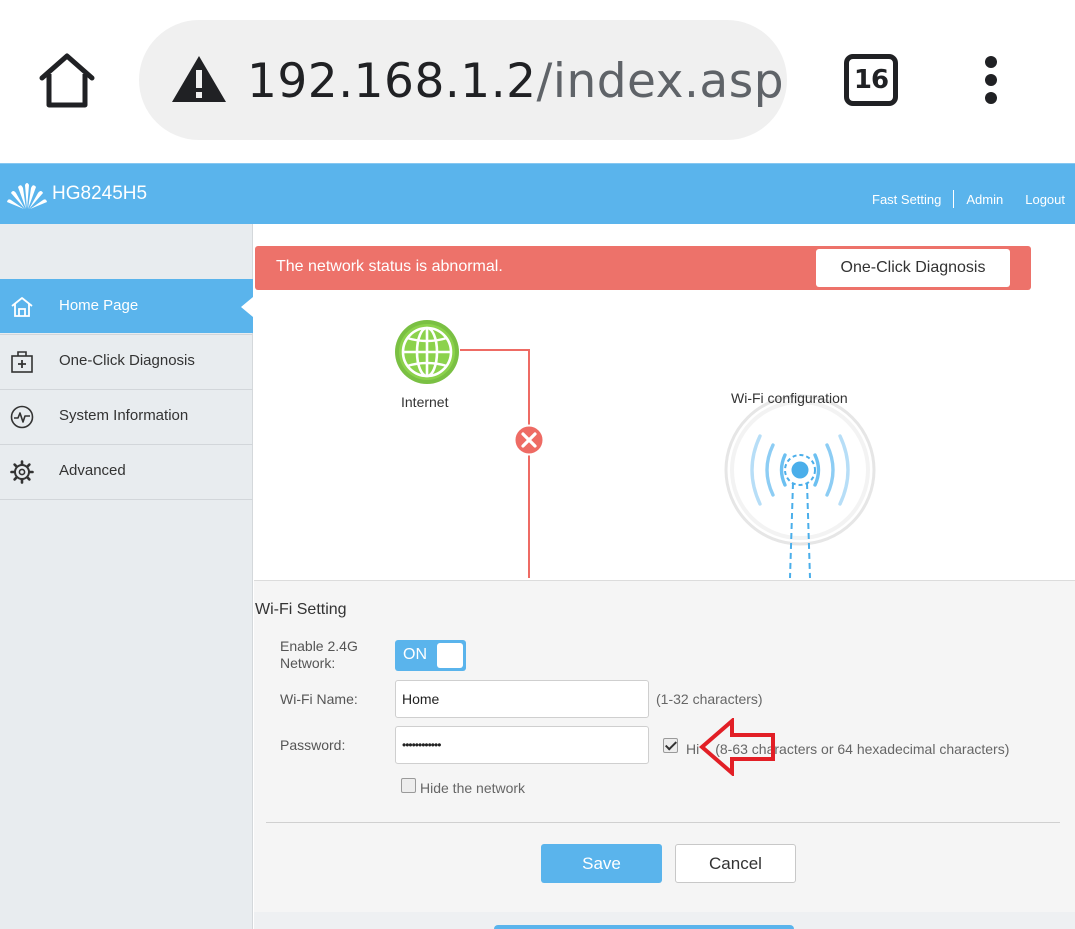  What do you see at coordinates (301, 609) in the screenshot?
I see `wifi-setting-title: Wi-Fi Setting` at bounding box center [301, 609].